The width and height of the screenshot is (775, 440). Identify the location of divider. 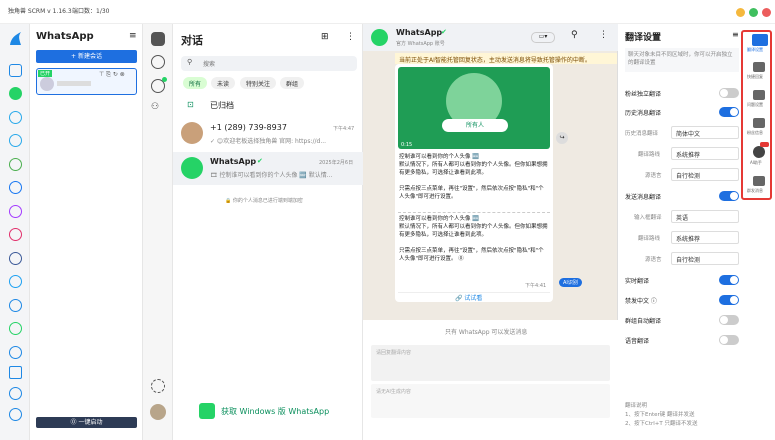
(474, 292).